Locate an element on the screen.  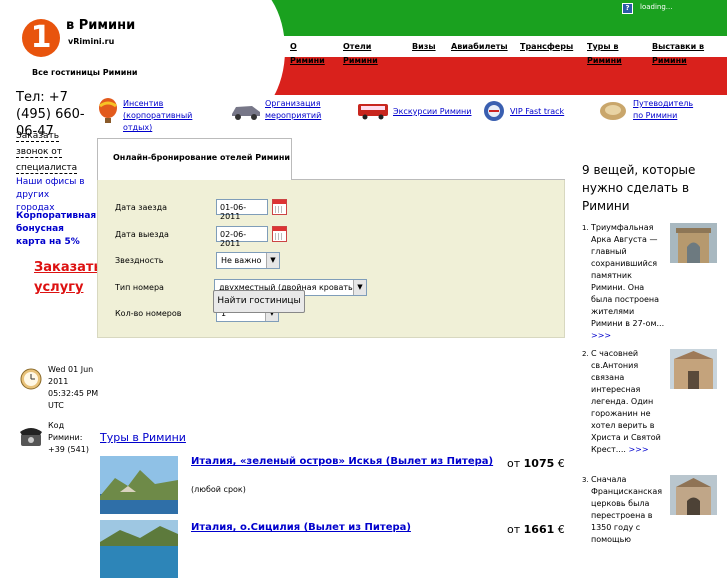
stars-select: Не важно ▼ is located at coordinates (248, 260).